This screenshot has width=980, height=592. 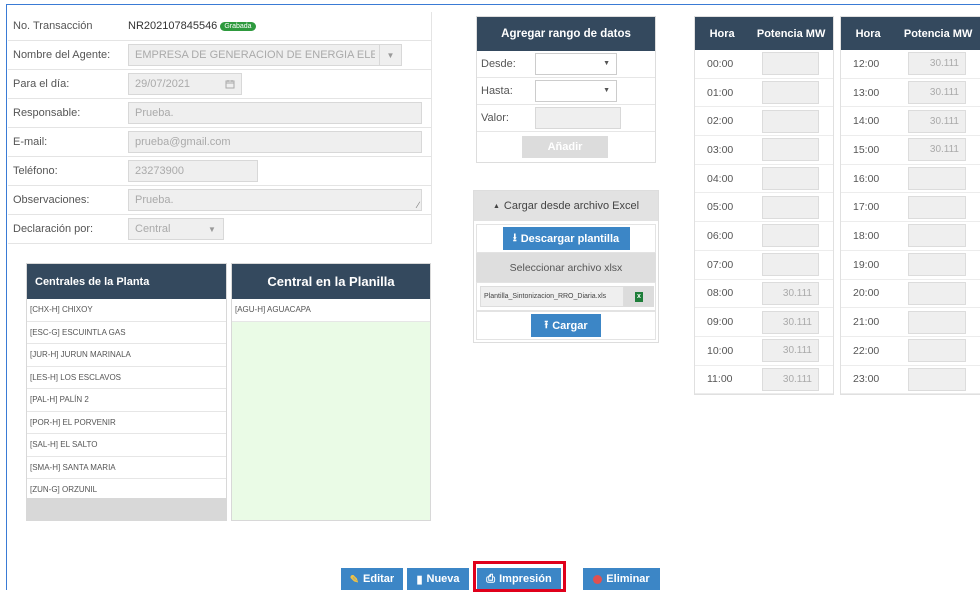 I want to click on hour-label: 17:00, so click(x=866, y=207).